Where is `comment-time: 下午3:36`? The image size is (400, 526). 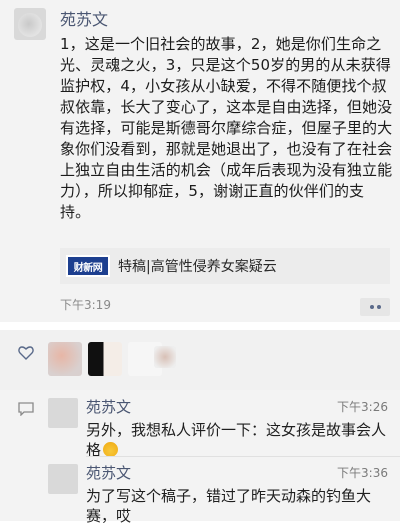 comment-time: 下午3:36 is located at coordinates (362, 473).